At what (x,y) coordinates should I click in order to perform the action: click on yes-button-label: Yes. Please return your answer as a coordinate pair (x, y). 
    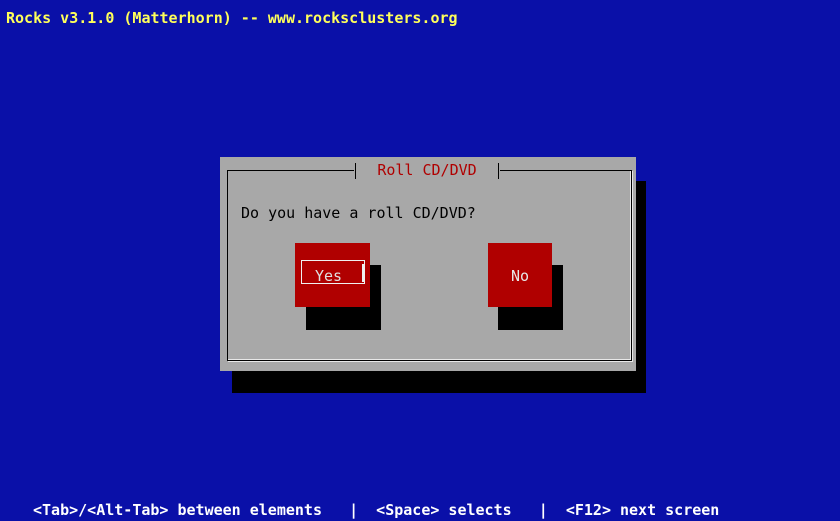
    Looking at the image, I should click on (329, 276).